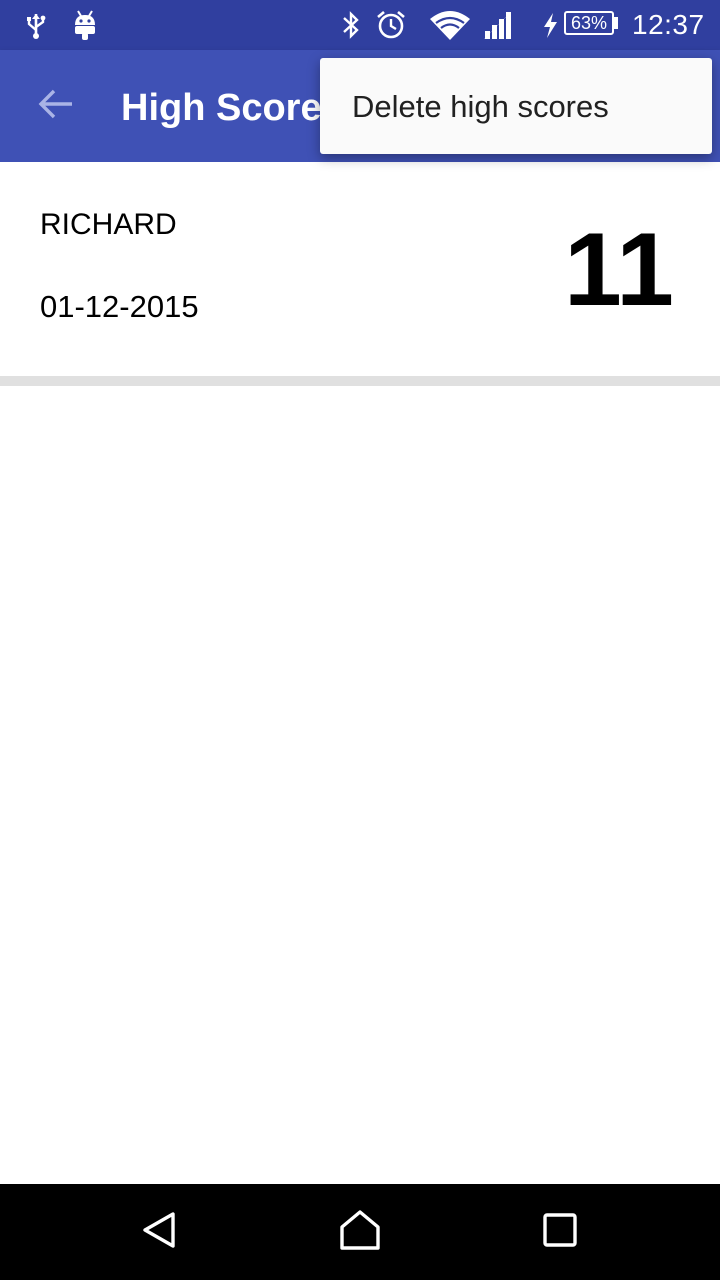  I want to click on arrow-back-icon, so click(56, 106).